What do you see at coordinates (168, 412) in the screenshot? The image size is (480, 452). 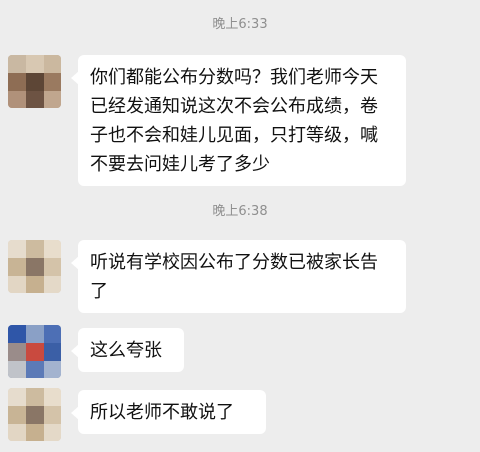 I see `message-bubble: 所以老师不敢说了` at bounding box center [168, 412].